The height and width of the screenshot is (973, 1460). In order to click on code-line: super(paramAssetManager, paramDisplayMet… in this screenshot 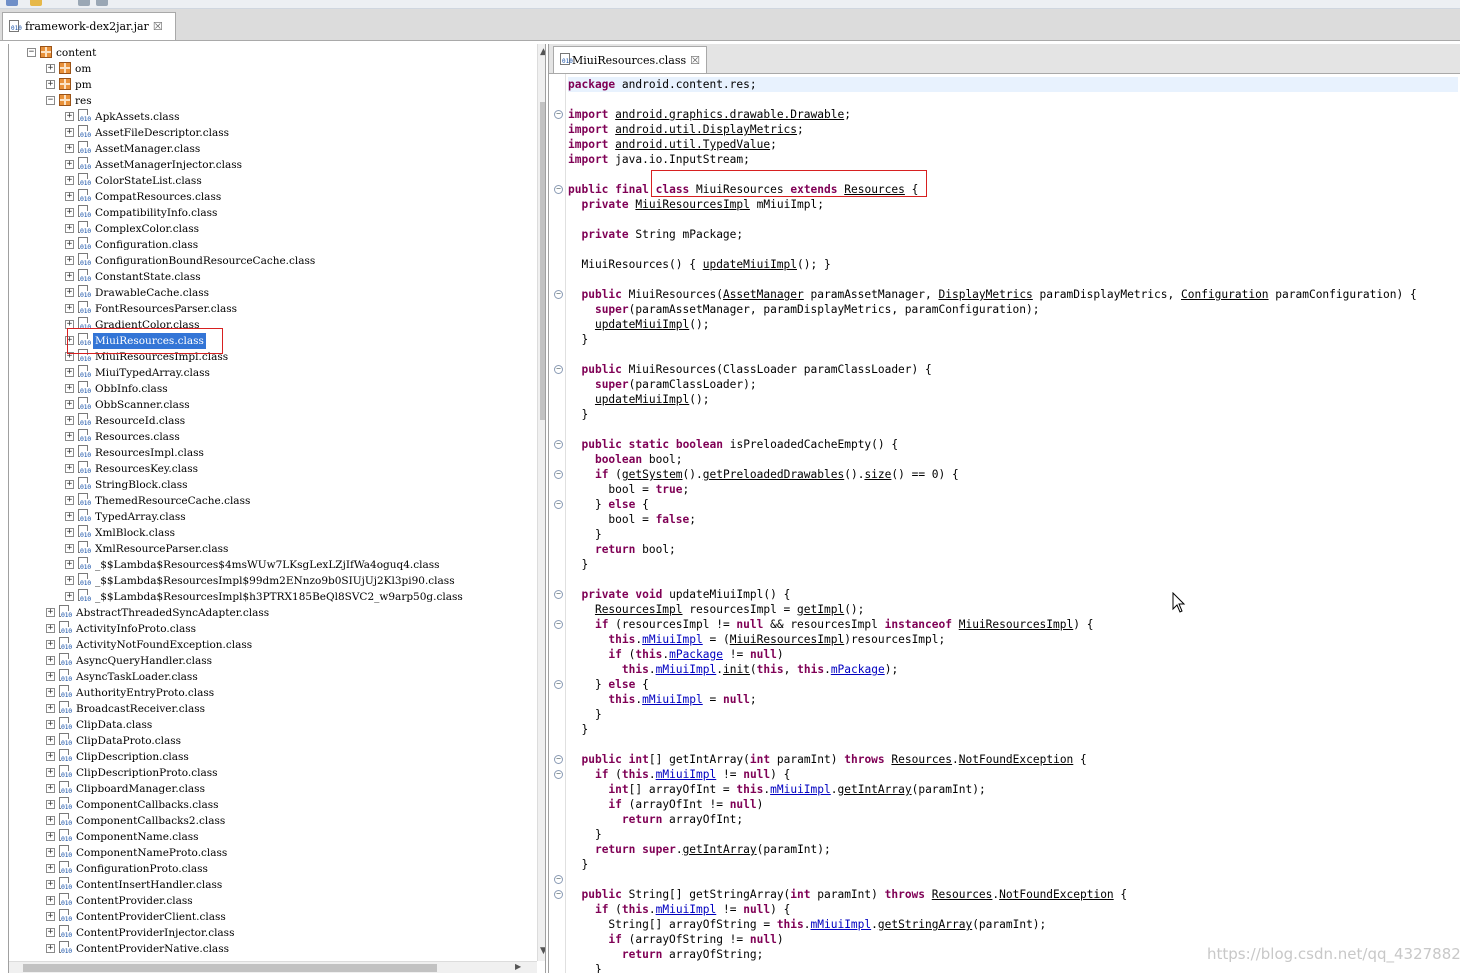, I will do `click(804, 309)`.